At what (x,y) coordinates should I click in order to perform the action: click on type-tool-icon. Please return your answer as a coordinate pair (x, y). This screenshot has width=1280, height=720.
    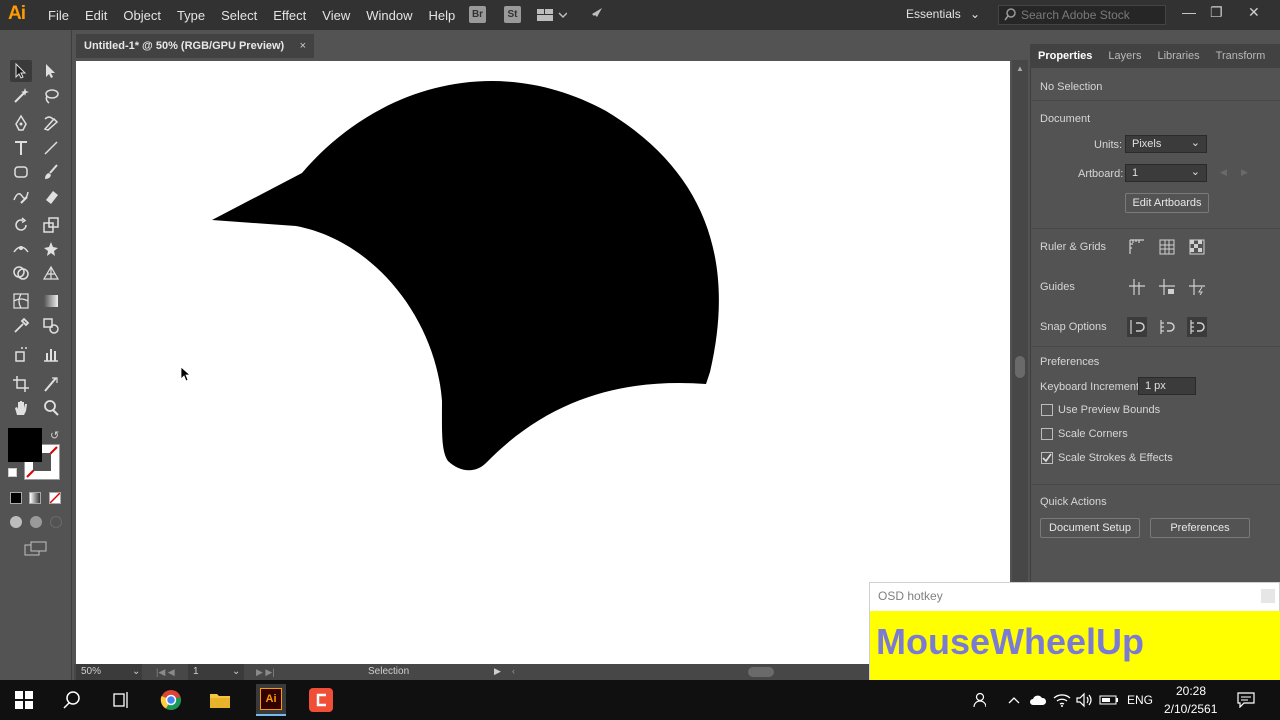
    Looking at the image, I should click on (21, 148).